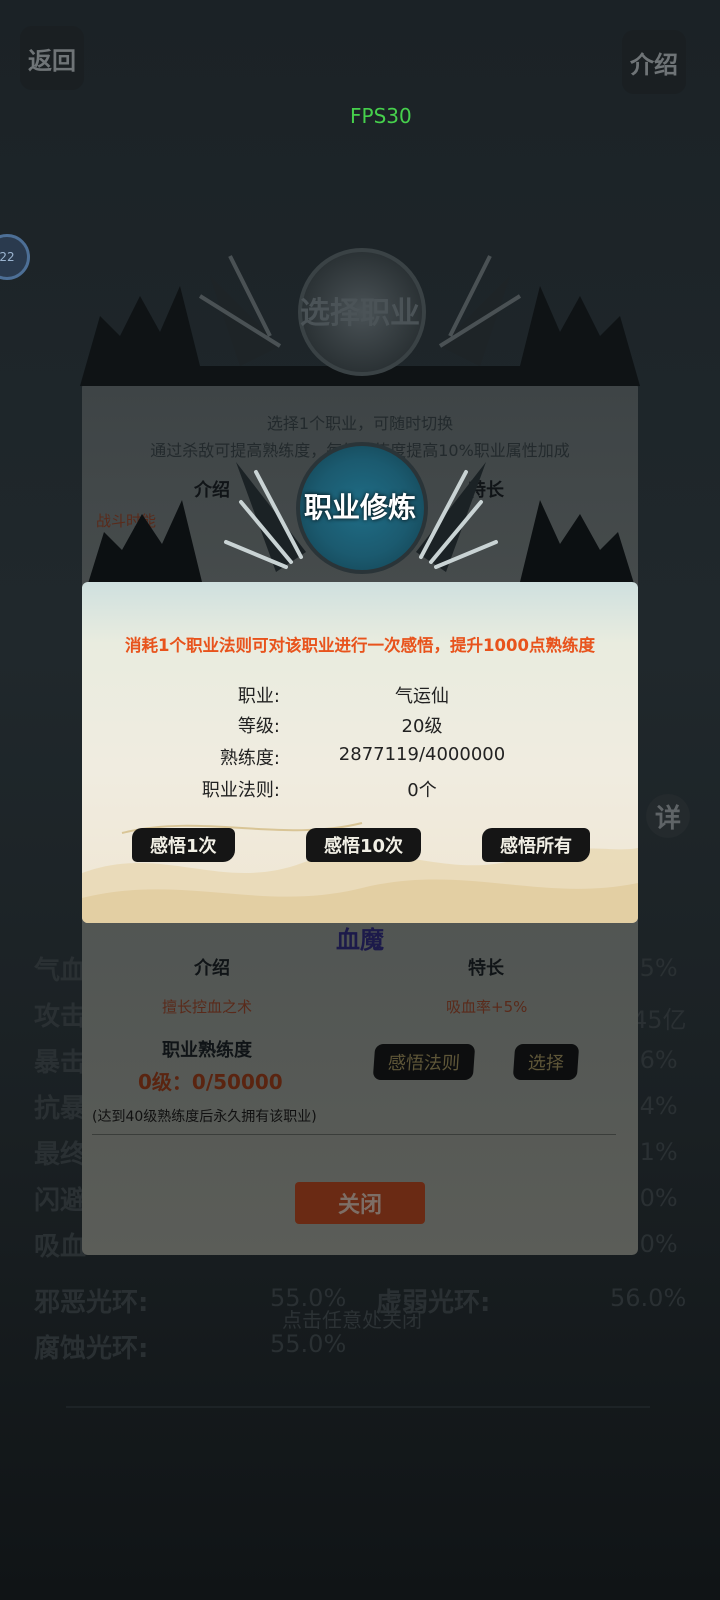 The height and width of the screenshot is (1600, 720). Describe the element at coordinates (360, 645) in the screenshot. I see `dialog-notice: 消耗1个职业法则可对该职业进行一次感悟，提升1000点熟练度` at that location.